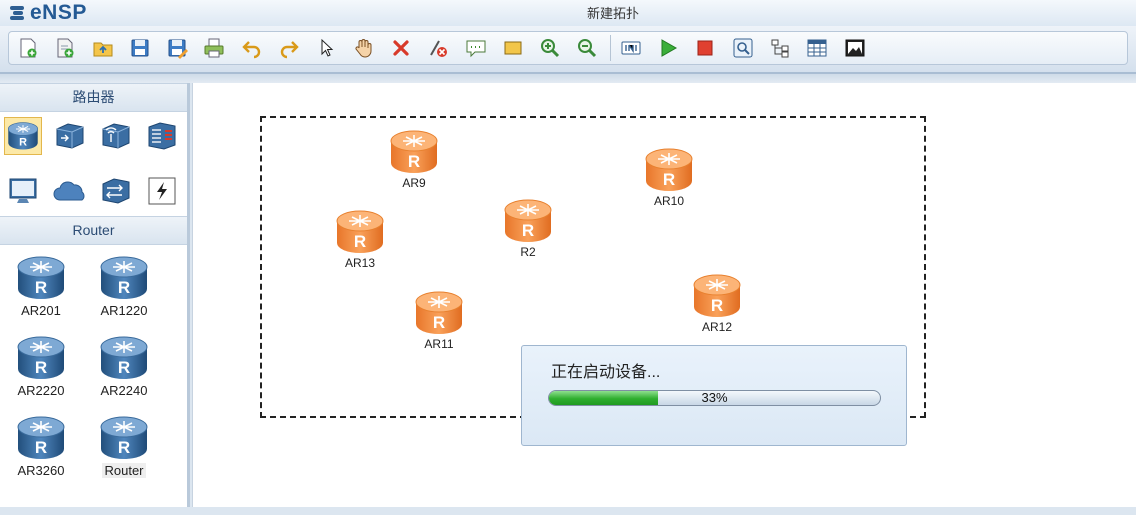 The height and width of the screenshot is (515, 1136). What do you see at coordinates (70, 191) in the screenshot?
I see `cloud-icon` at bounding box center [70, 191].